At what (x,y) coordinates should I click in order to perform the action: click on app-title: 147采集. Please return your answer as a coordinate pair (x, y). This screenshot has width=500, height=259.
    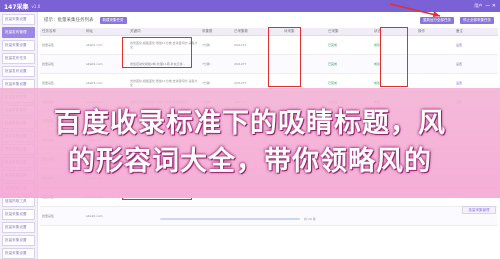
    Looking at the image, I should click on (16, 7).